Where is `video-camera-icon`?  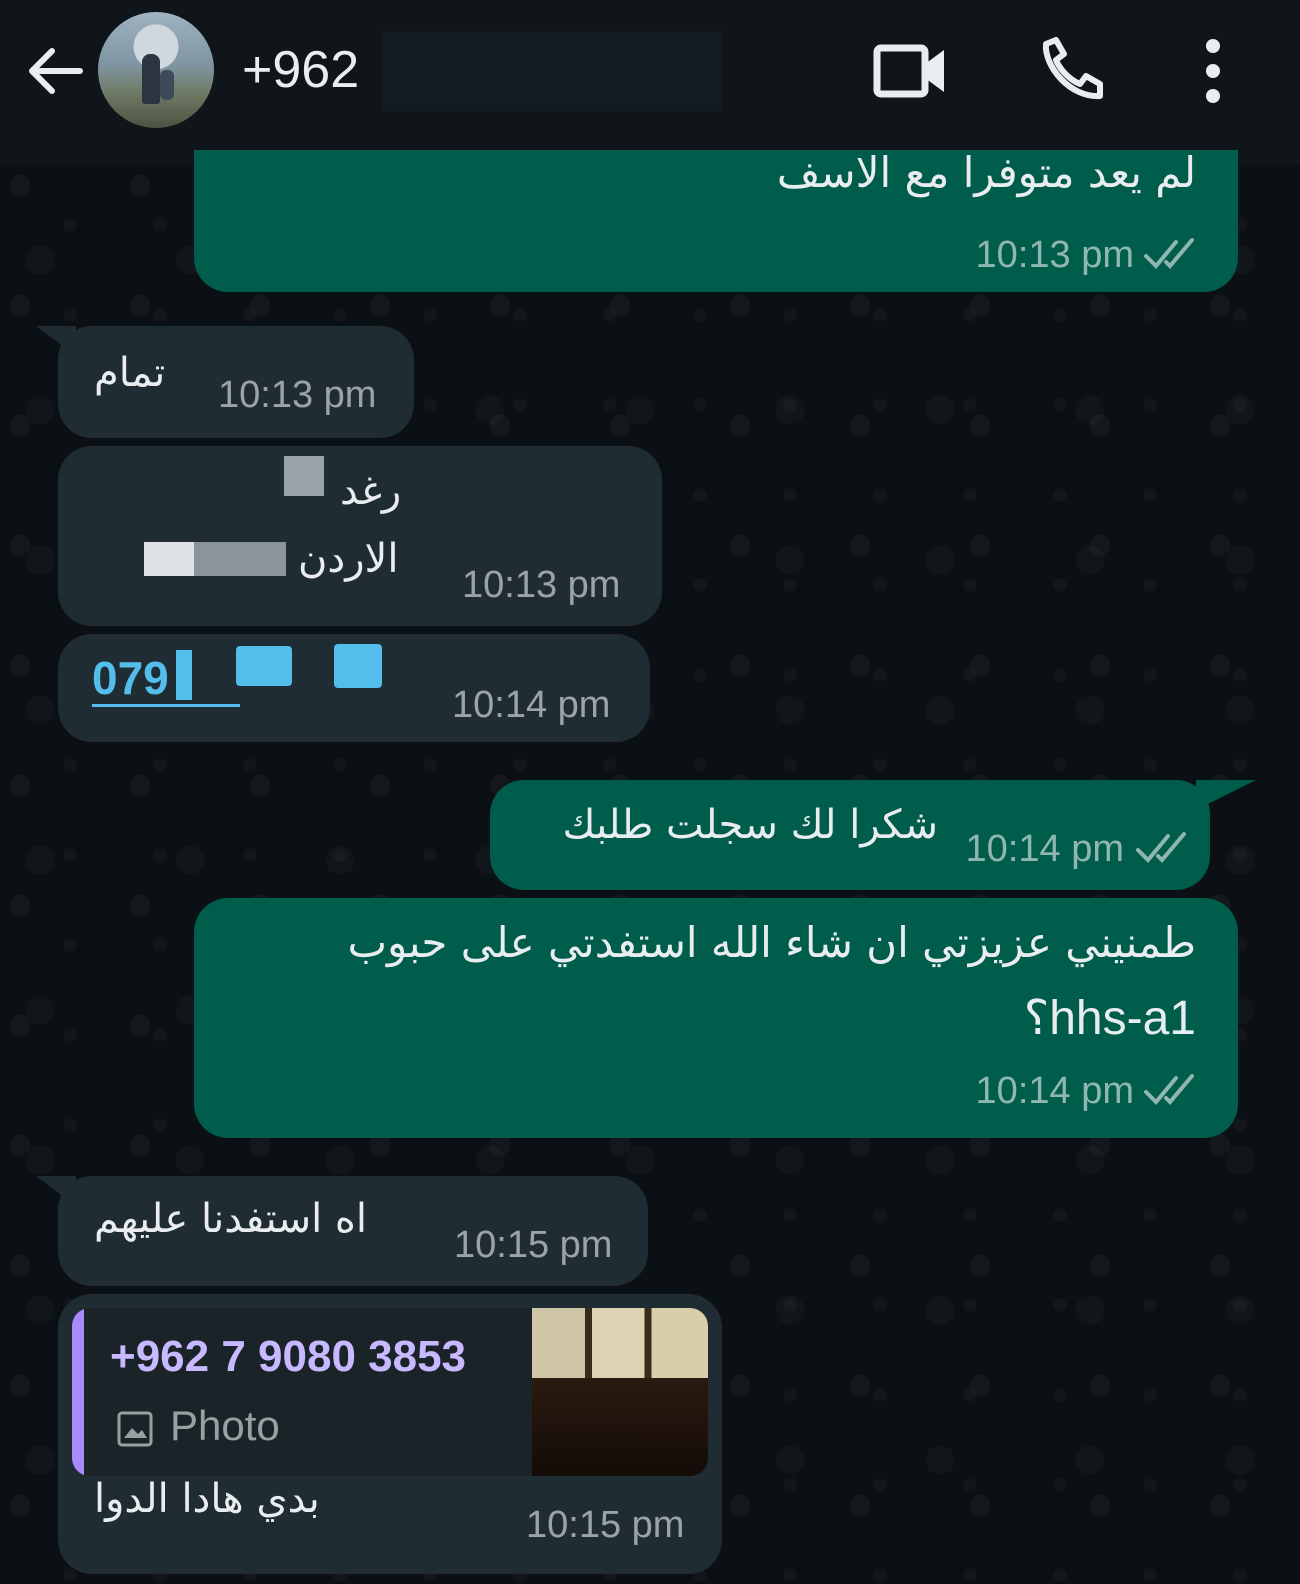
video-camera-icon is located at coordinates (908, 71).